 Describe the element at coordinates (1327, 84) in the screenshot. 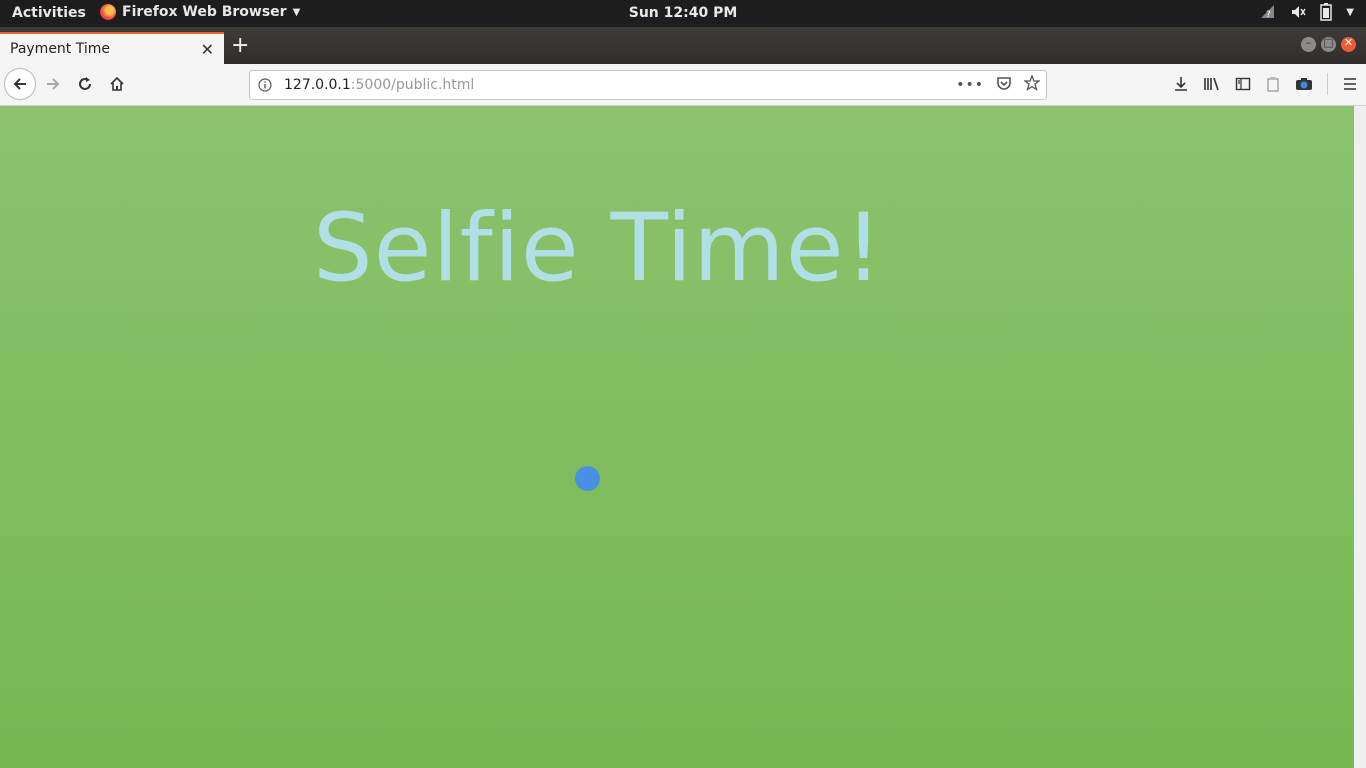

I see `toolbar-separator` at that location.